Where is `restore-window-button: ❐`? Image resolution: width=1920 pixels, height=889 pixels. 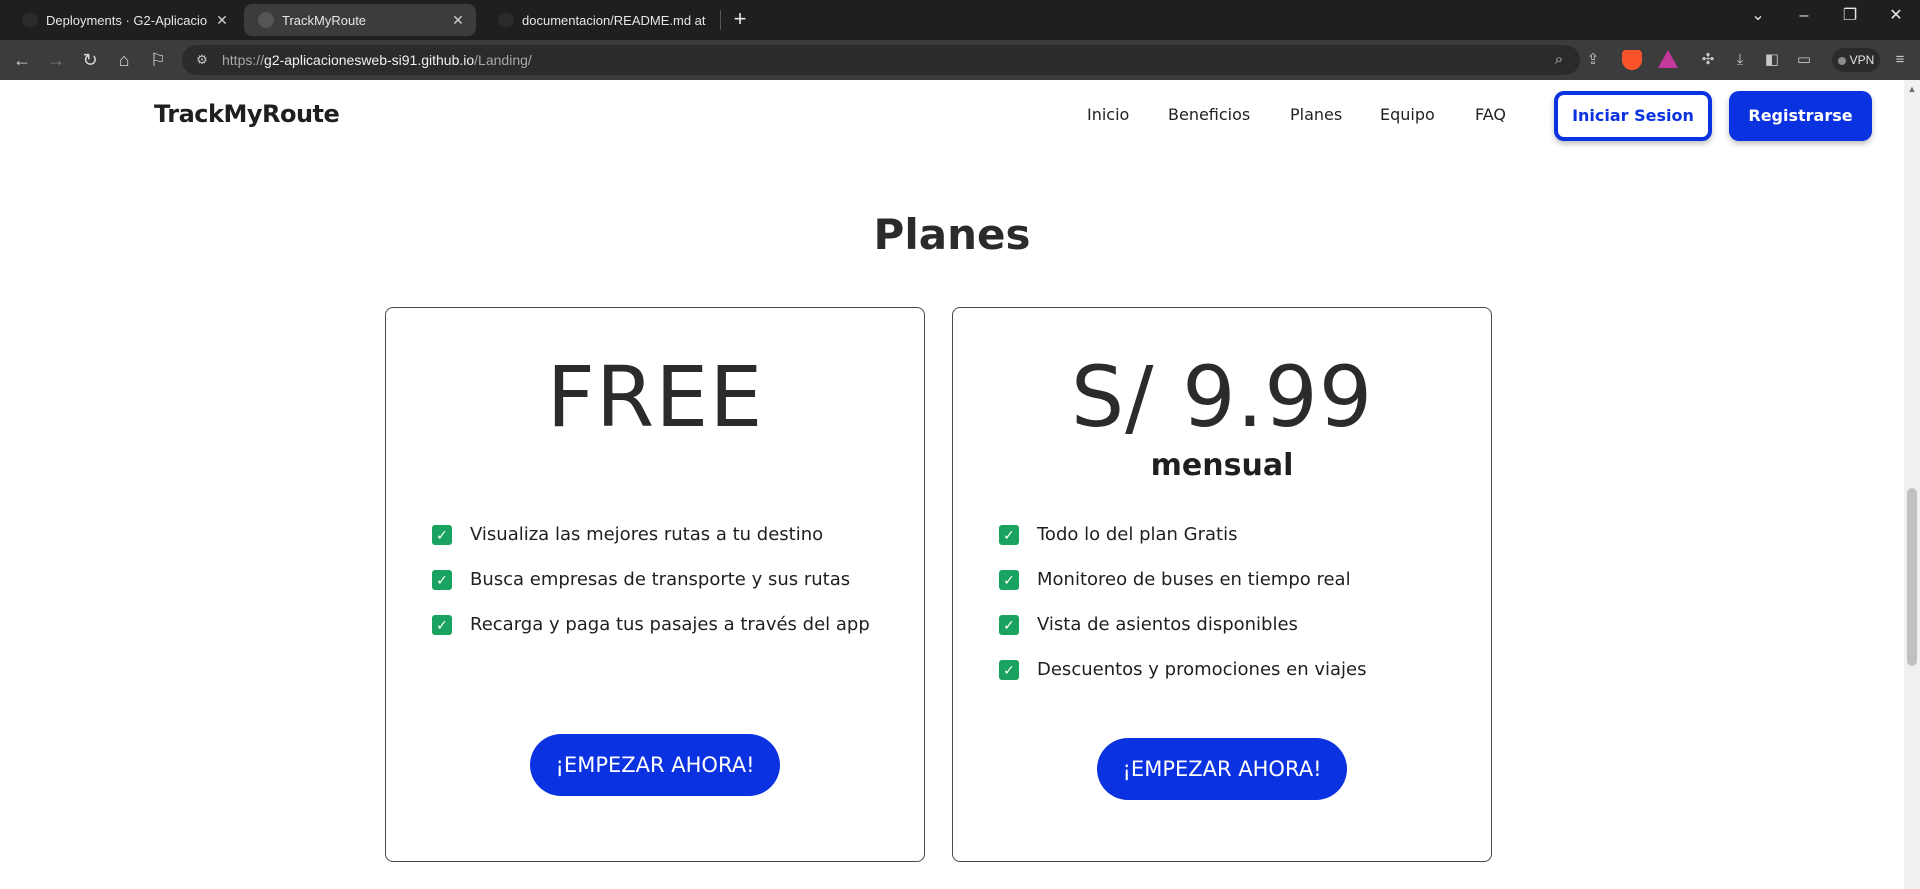 restore-window-button: ❐ is located at coordinates (1850, 16).